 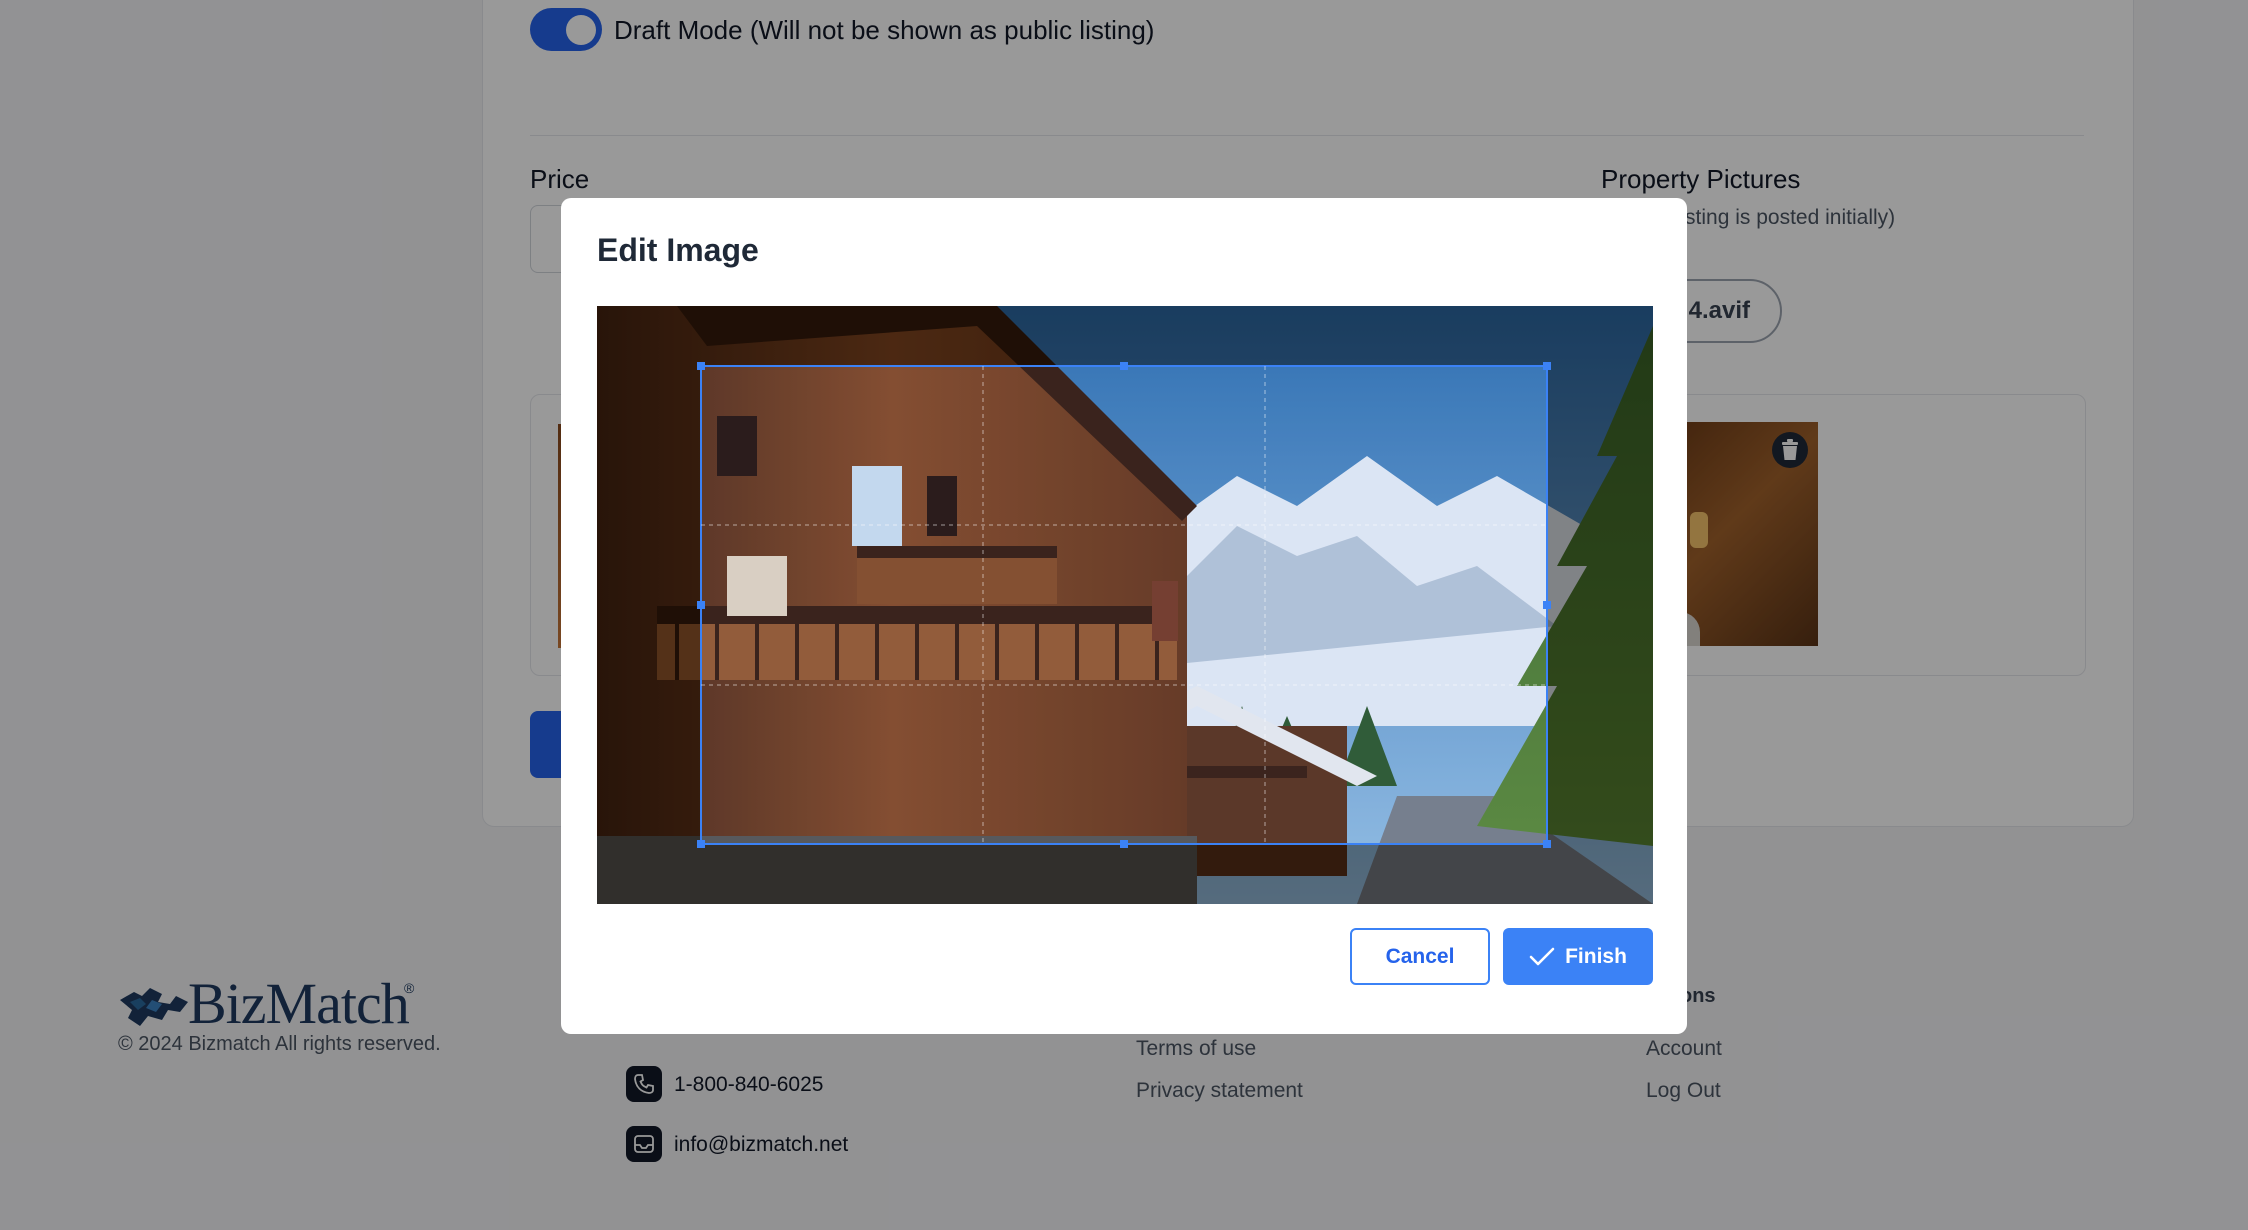 I want to click on cancel-button: Cancel, so click(x=1420, y=956).